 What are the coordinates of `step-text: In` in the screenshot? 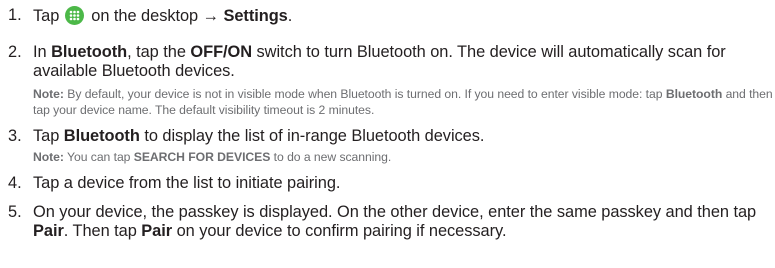 It's located at (42, 52).